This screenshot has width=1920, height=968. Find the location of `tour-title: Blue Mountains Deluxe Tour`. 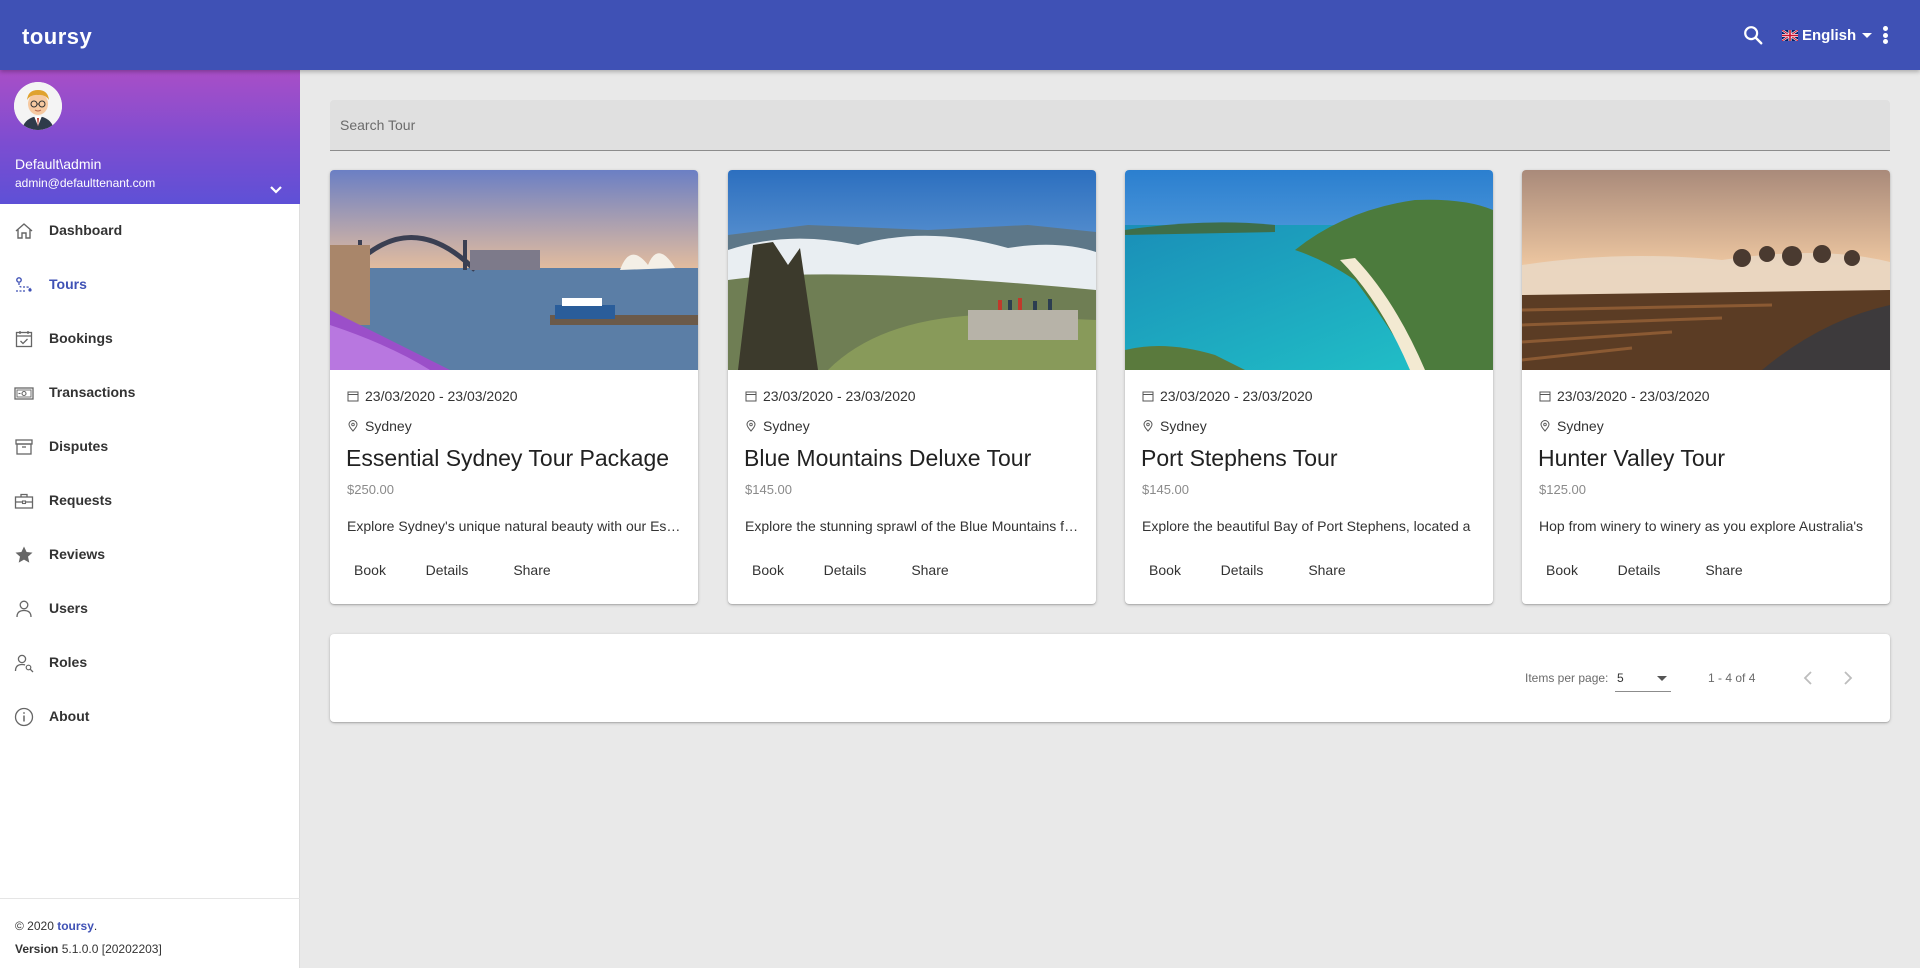

tour-title: Blue Mountains Deluxe Tour is located at coordinates (888, 458).